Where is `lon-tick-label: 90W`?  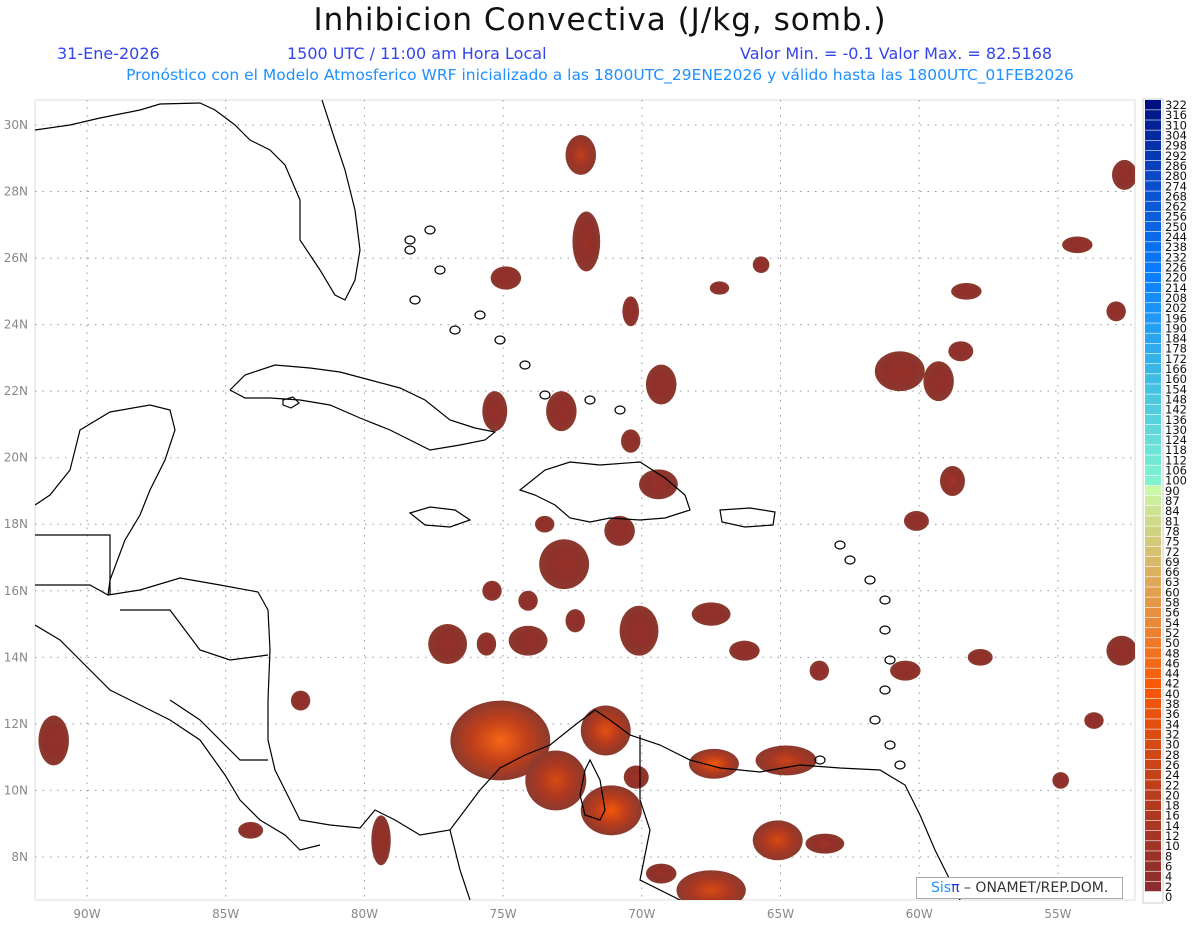 lon-tick-label: 90W is located at coordinates (86, 914).